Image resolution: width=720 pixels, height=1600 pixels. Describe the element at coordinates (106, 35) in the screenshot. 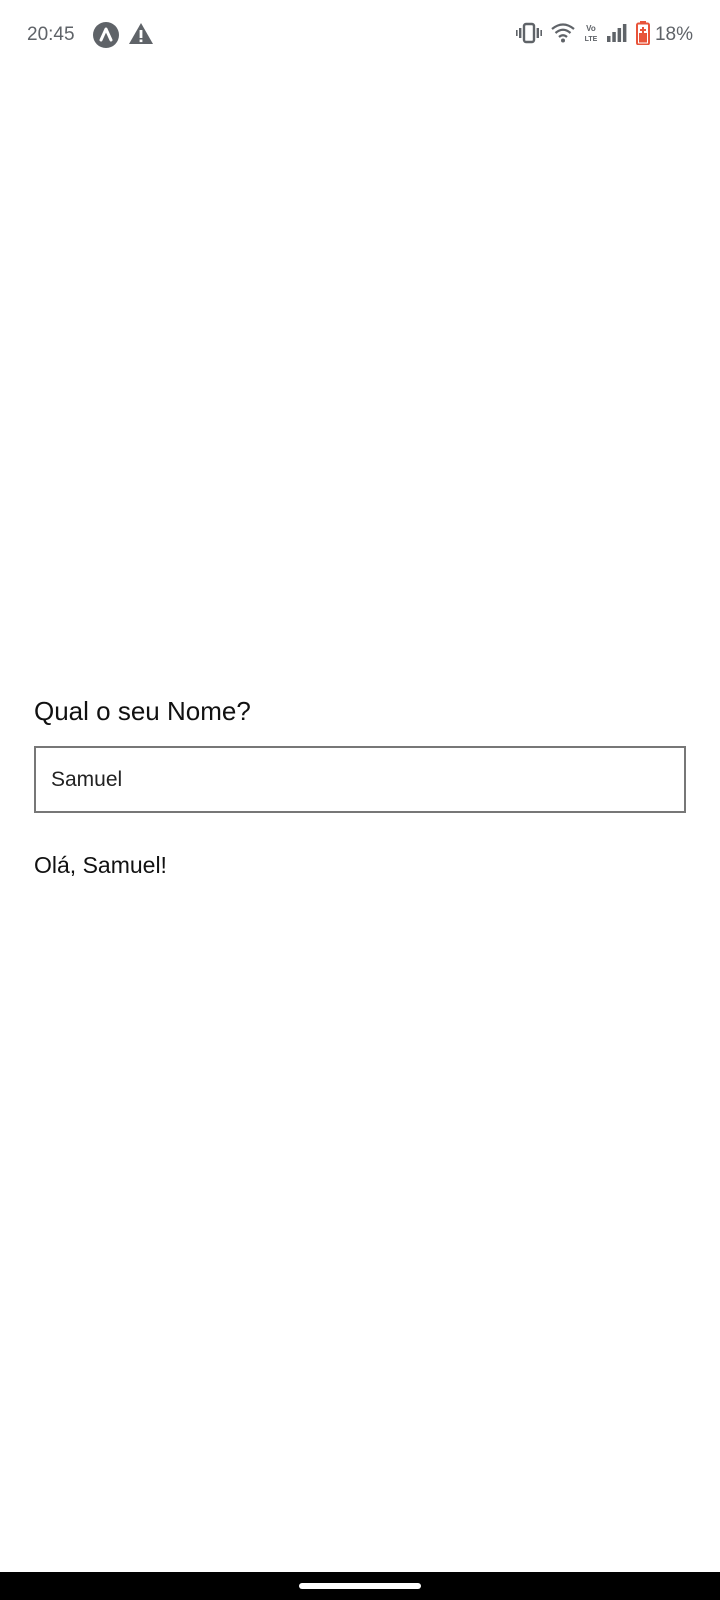

I see `app-notification-icon` at that location.